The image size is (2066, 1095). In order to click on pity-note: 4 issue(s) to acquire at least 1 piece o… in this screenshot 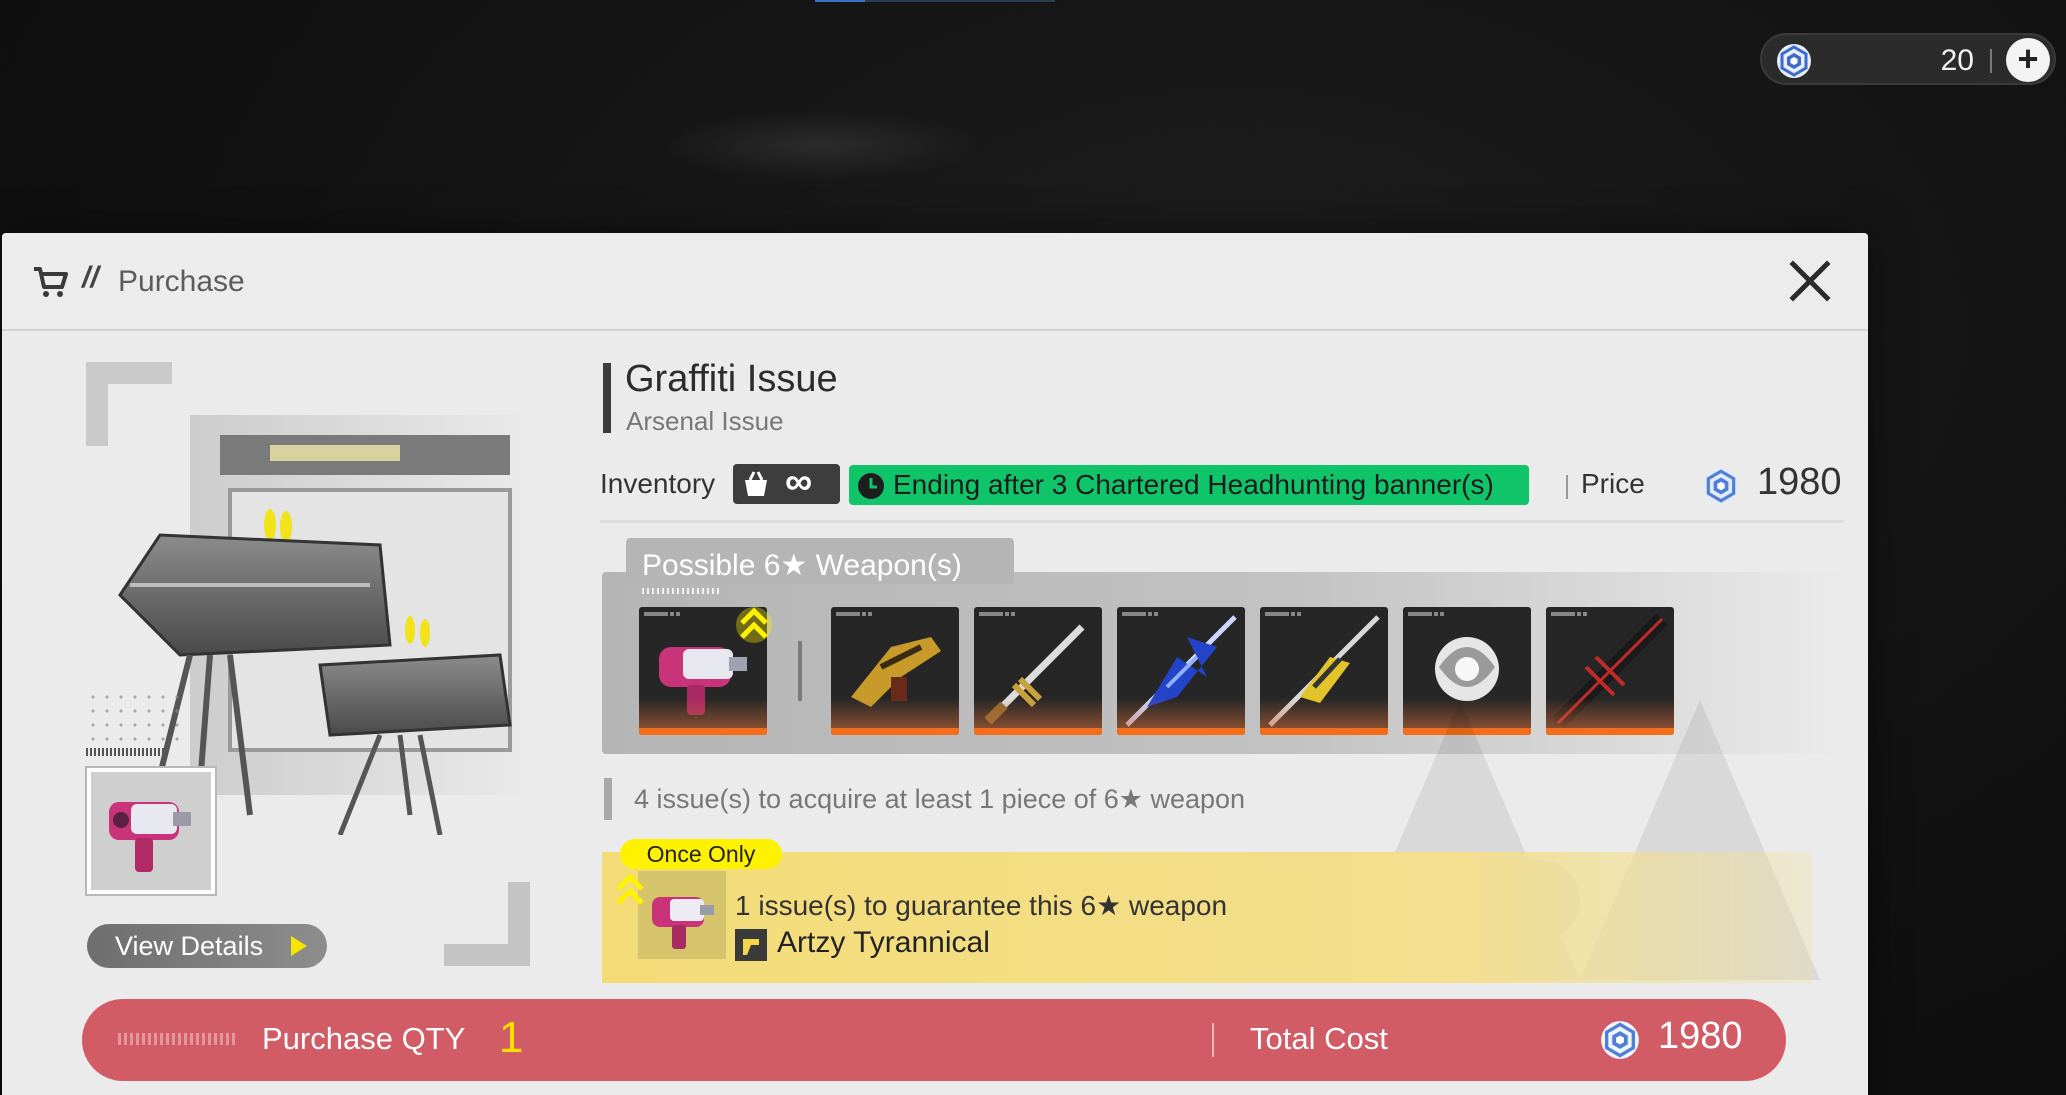, I will do `click(940, 799)`.